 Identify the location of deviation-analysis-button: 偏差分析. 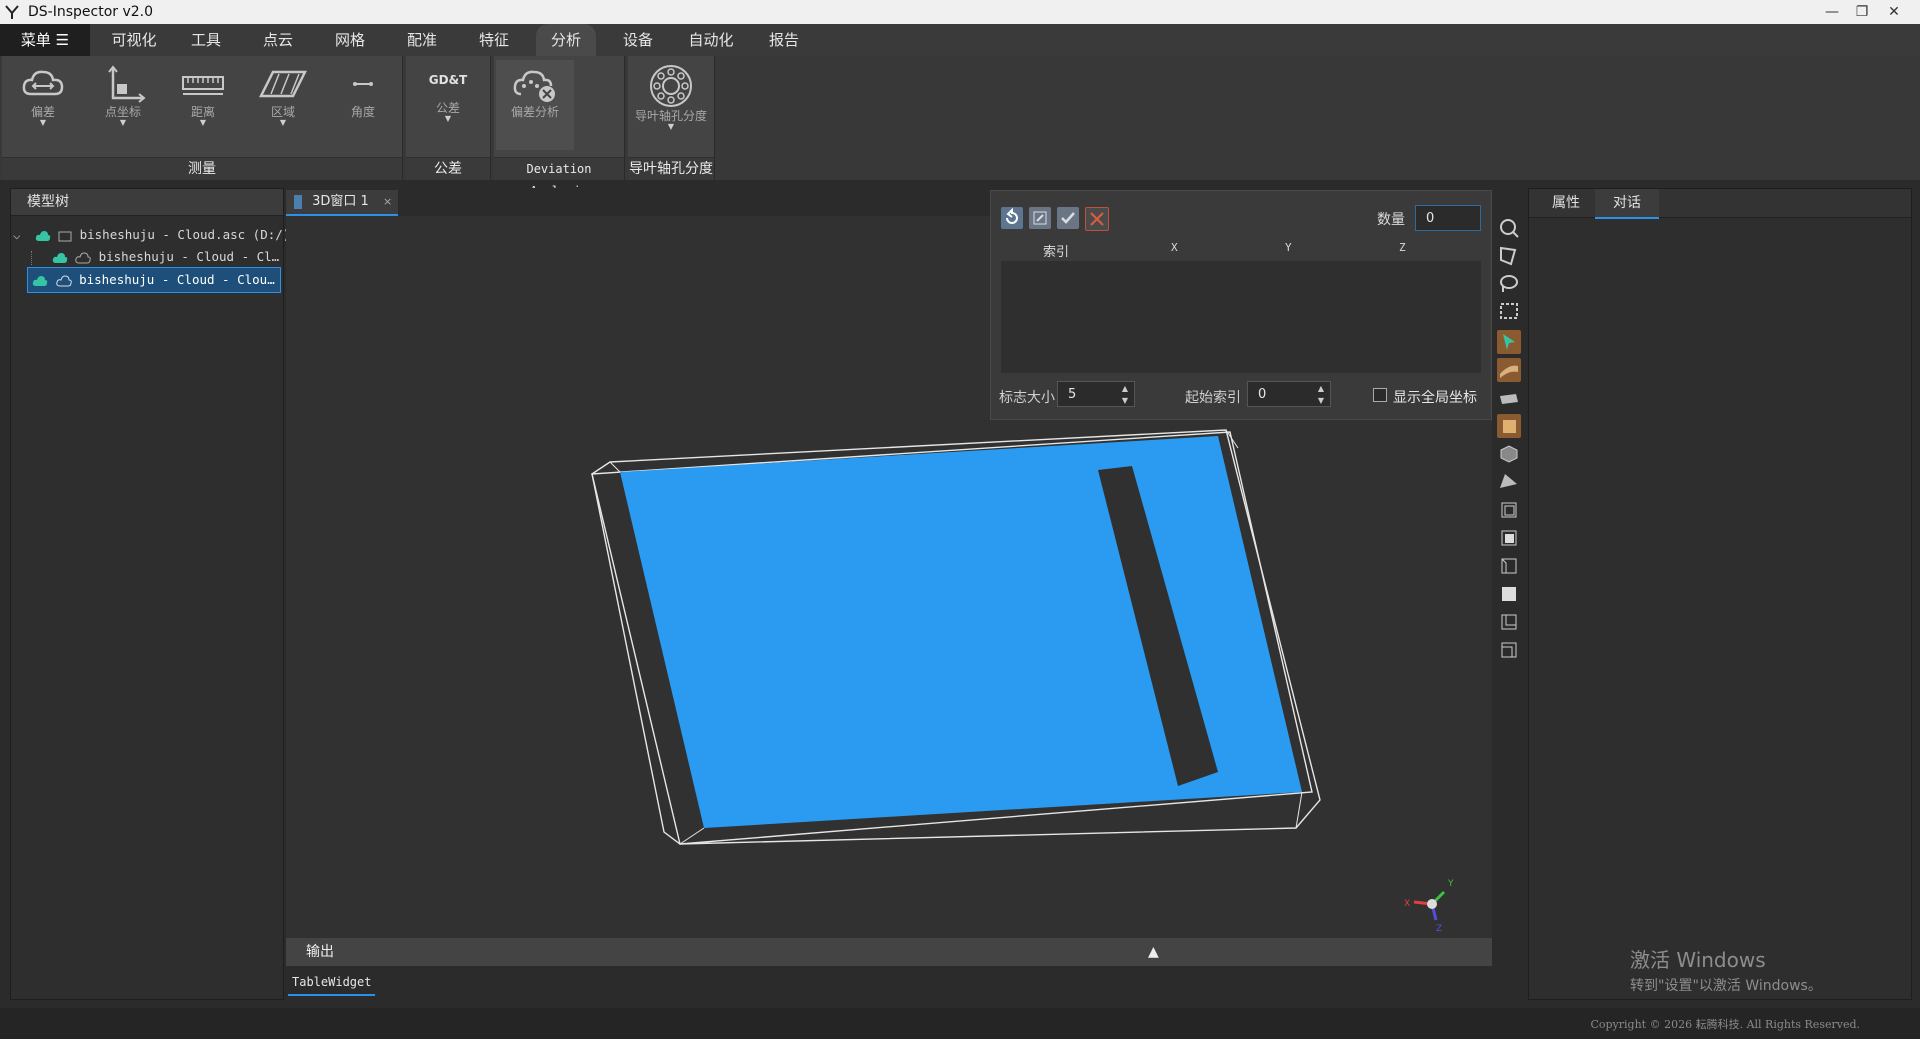
(535, 105).